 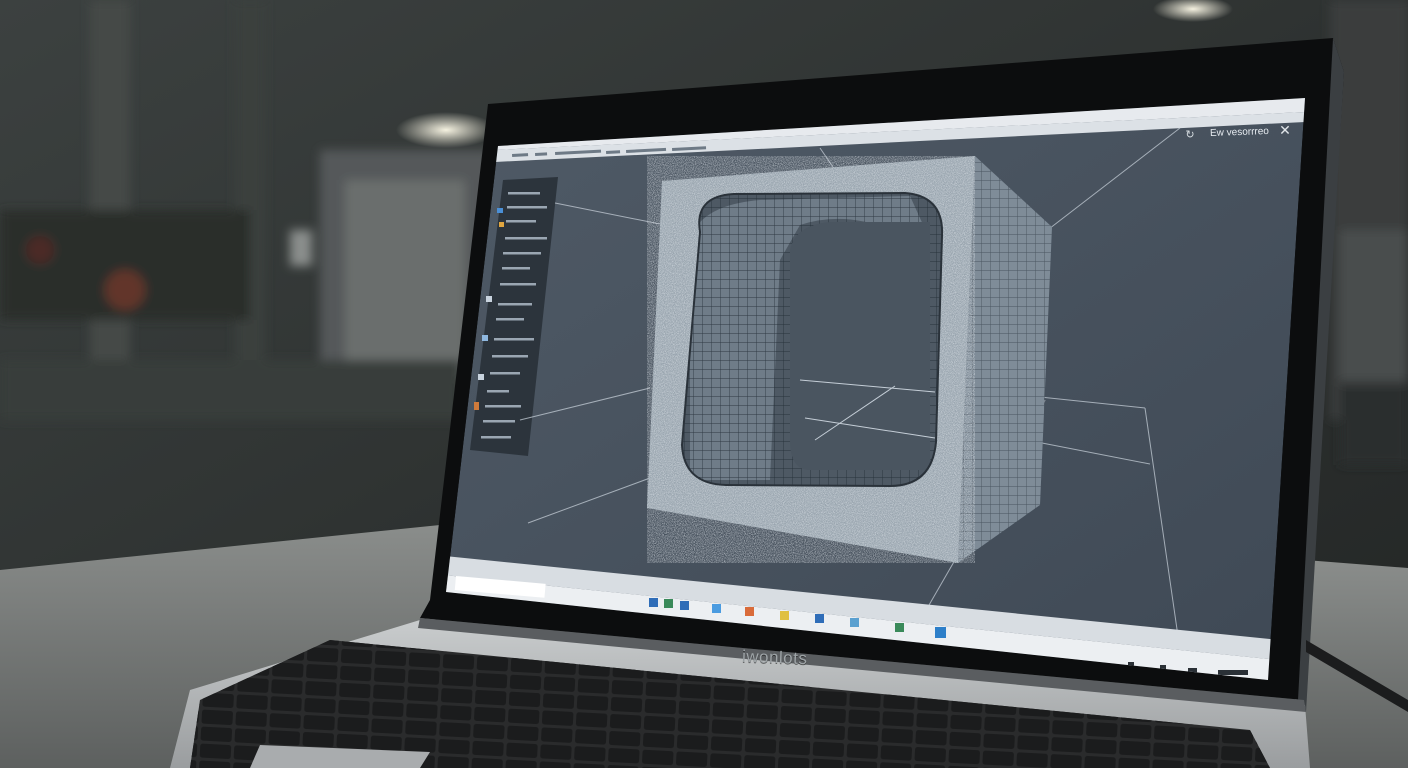 I want to click on explorer-icon, so click(x=684, y=605).